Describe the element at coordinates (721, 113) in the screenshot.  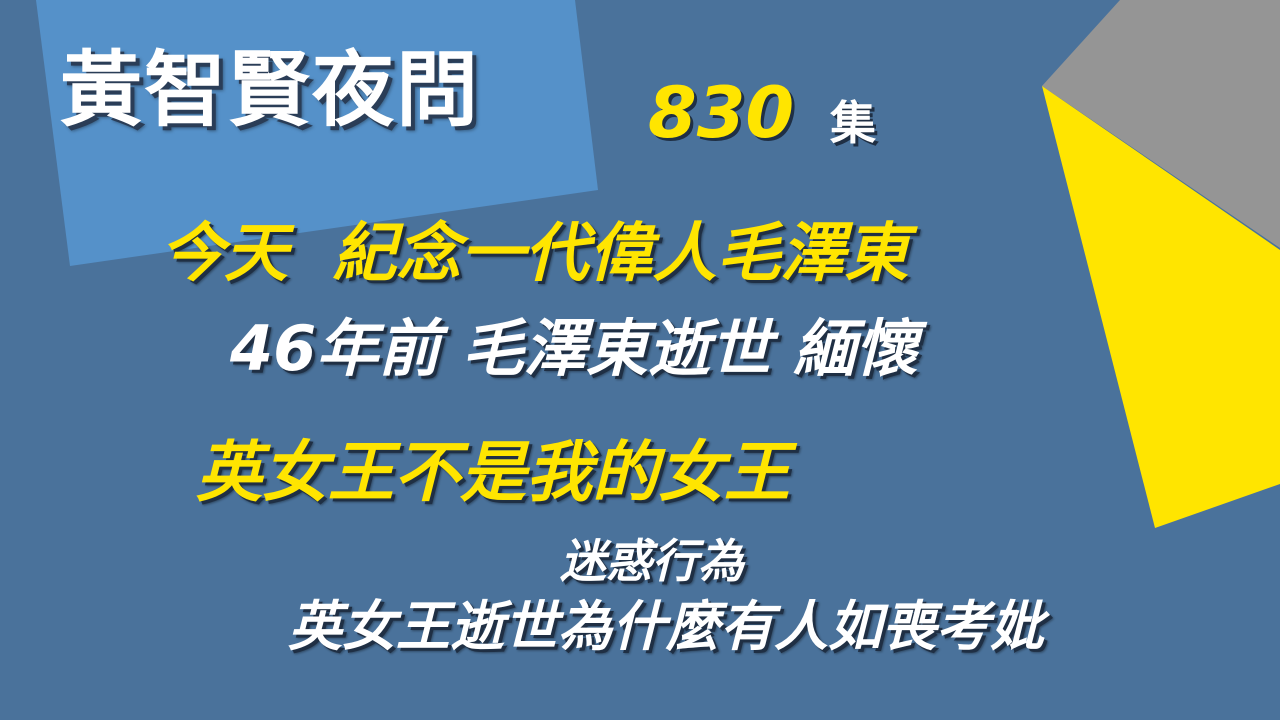
I see `episode-number: 830` at that location.